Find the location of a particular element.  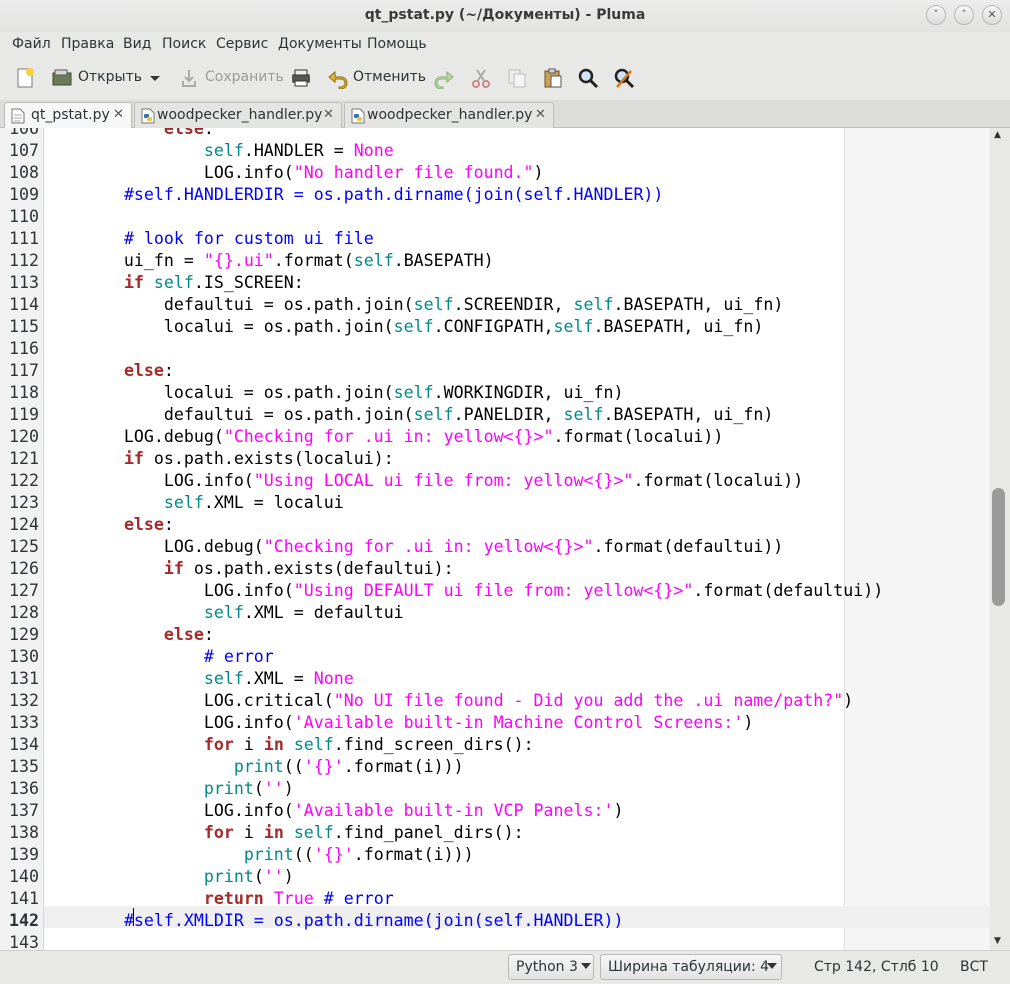

code-line: 108 LOG.info("No handler file found.") is located at coordinates (495, 173).